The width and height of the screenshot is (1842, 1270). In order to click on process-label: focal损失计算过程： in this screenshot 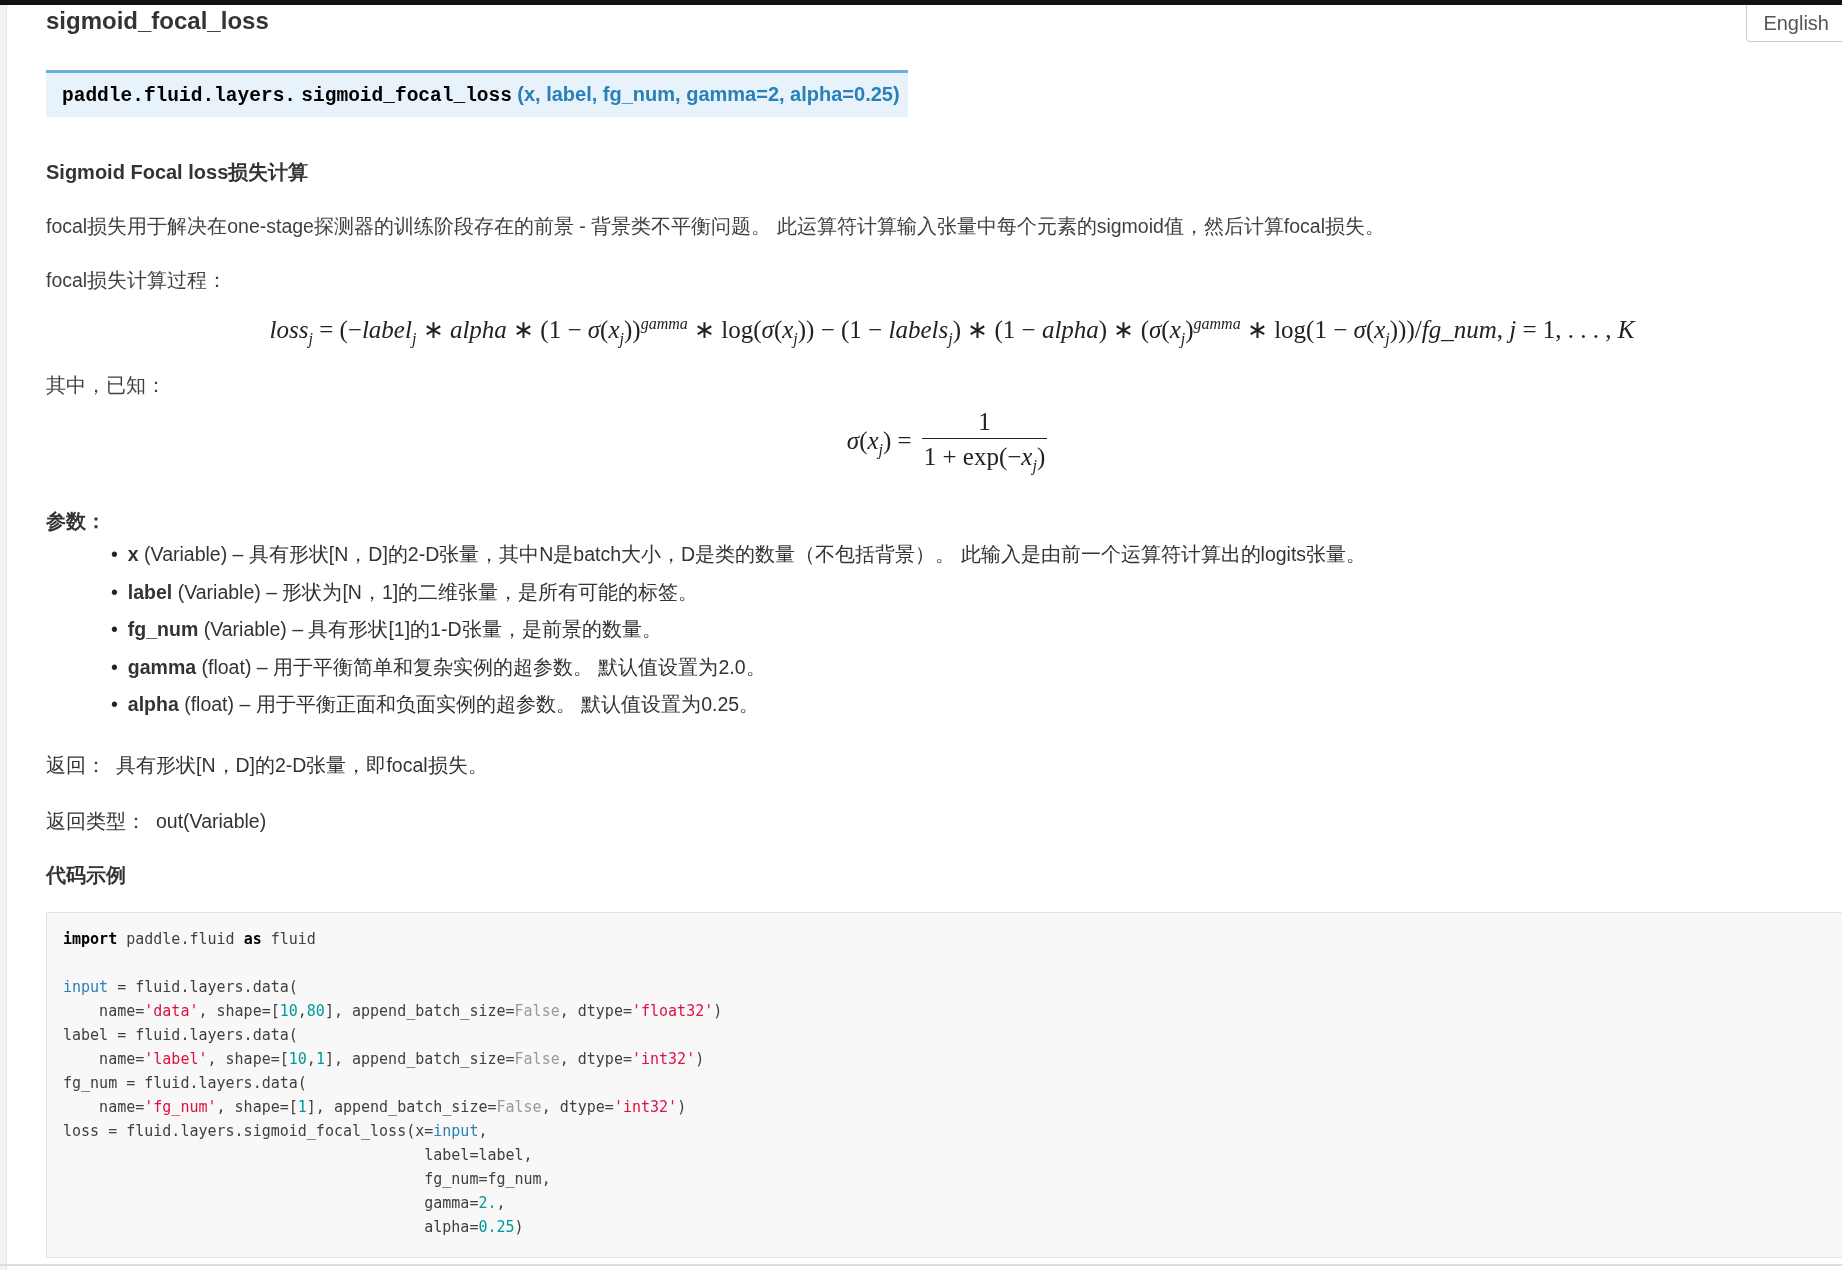, I will do `click(137, 280)`.